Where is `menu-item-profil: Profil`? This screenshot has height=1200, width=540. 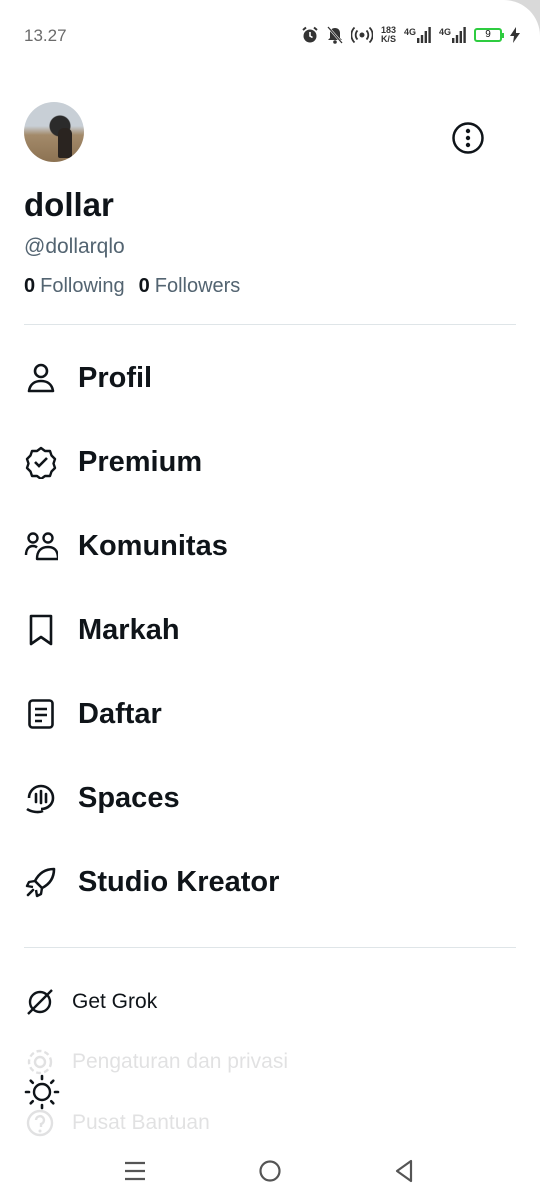
menu-item-profil: Profil is located at coordinates (270, 378).